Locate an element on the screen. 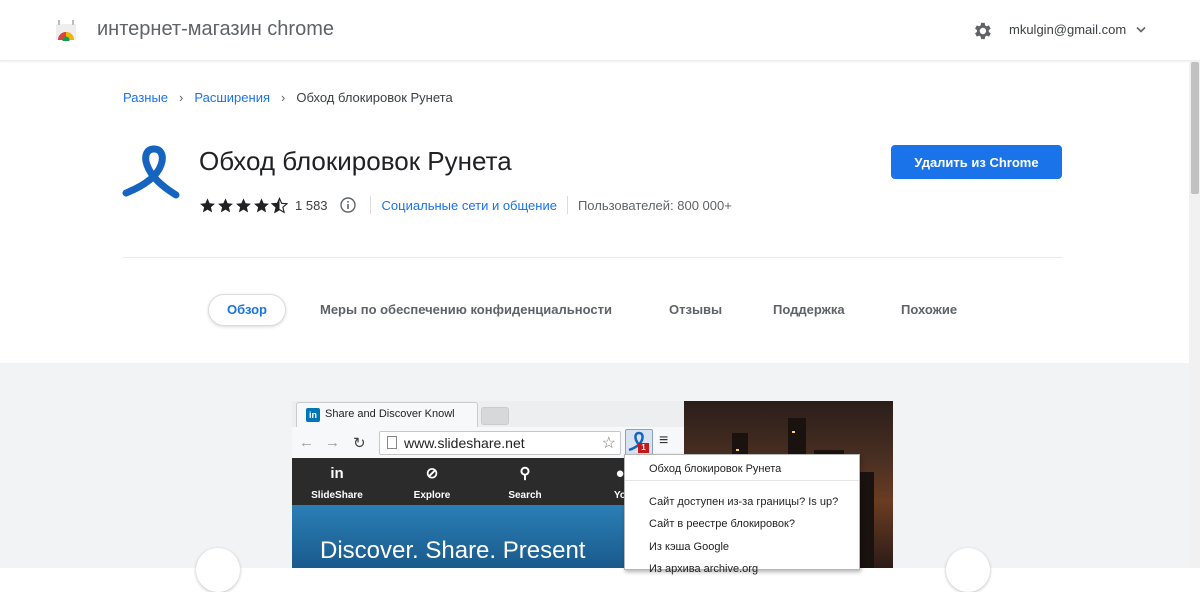  back-arrow-icon: ← is located at coordinates (306, 442).